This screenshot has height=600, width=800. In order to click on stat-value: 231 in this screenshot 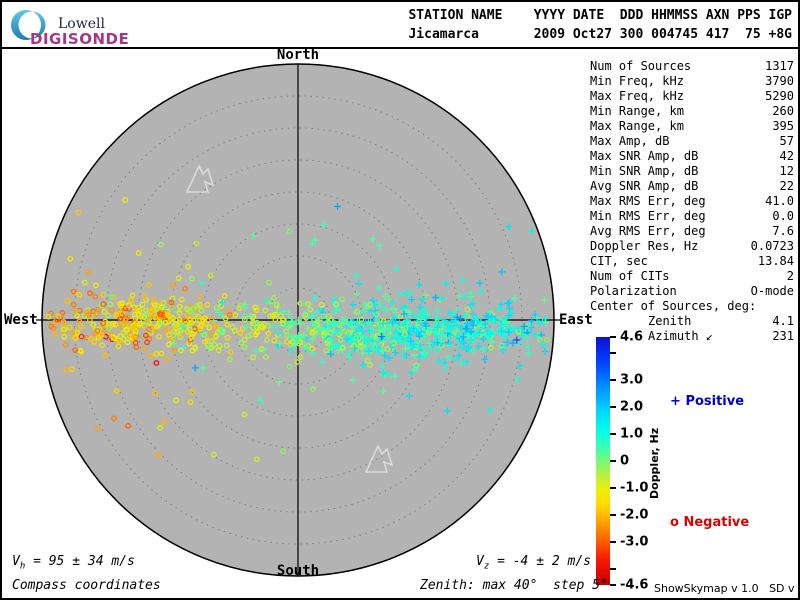, I will do `click(783, 336)`.